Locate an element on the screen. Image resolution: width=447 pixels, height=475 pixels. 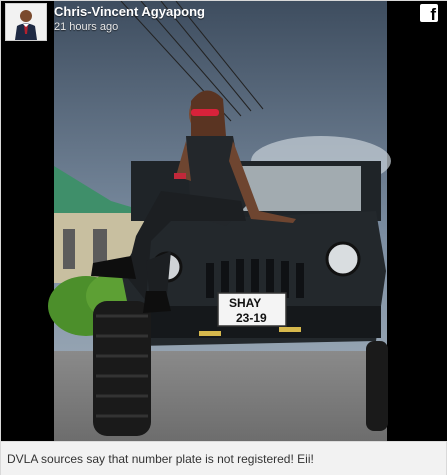
author-name: Chris-Vincent Agyapong is located at coordinates (129, 11).